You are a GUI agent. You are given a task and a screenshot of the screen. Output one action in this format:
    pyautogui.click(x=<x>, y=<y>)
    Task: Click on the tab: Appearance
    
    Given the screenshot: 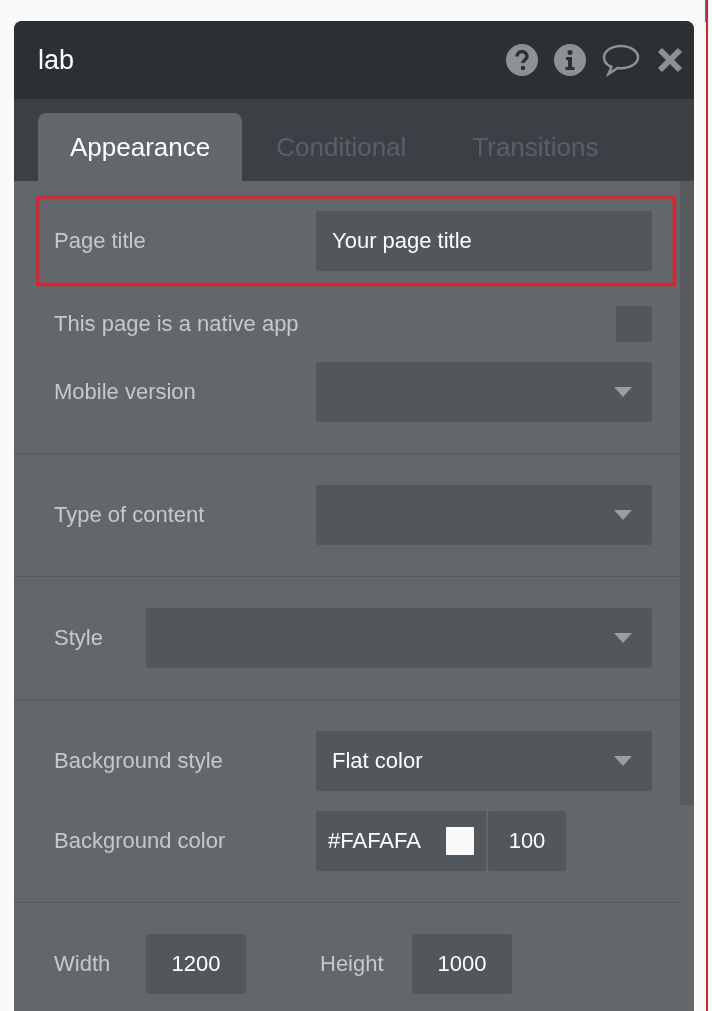 What is the action you would take?
    pyautogui.click(x=140, y=147)
    